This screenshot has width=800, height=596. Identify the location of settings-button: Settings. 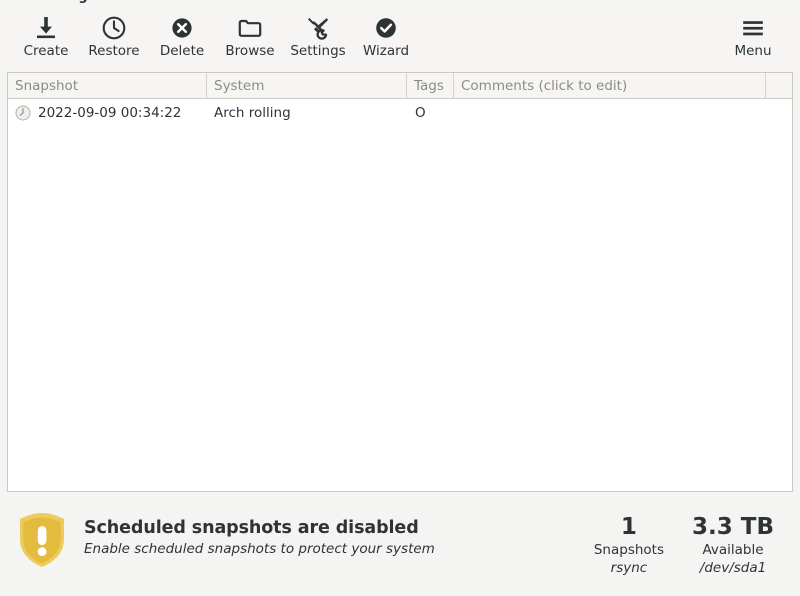
(318, 36).